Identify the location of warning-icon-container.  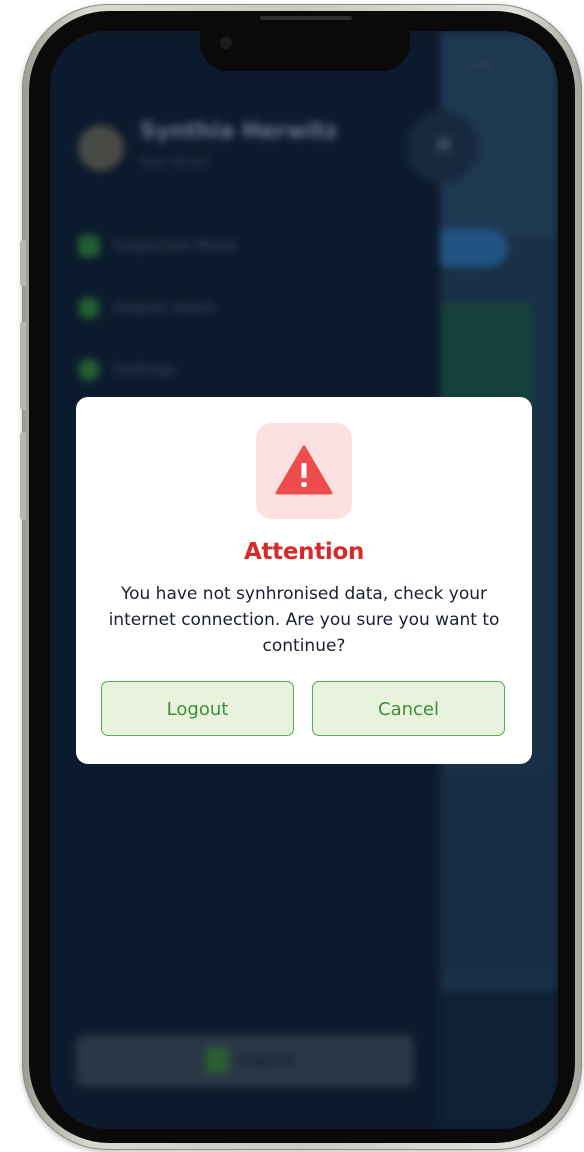
(304, 471).